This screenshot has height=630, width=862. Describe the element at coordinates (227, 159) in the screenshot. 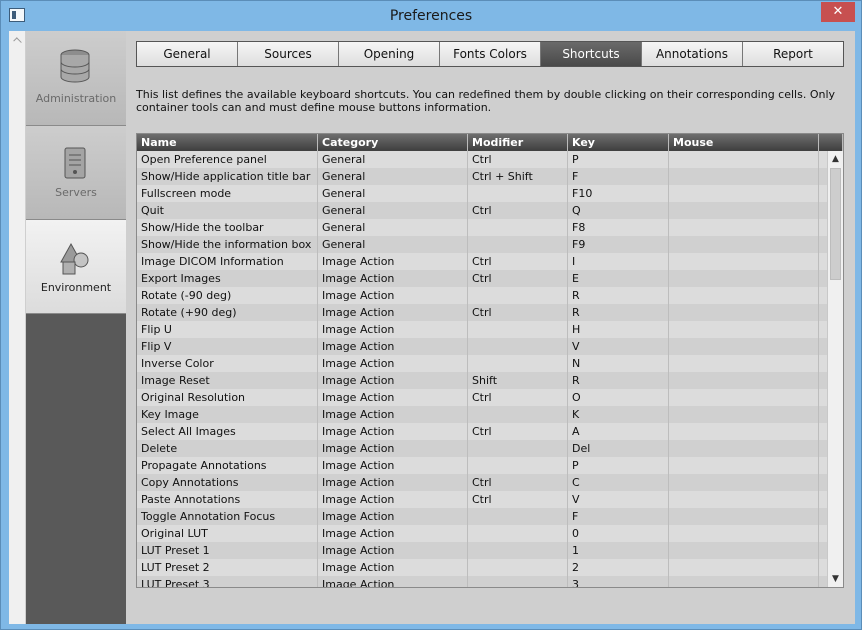

I see `name-cell: Open Preference panel` at that location.